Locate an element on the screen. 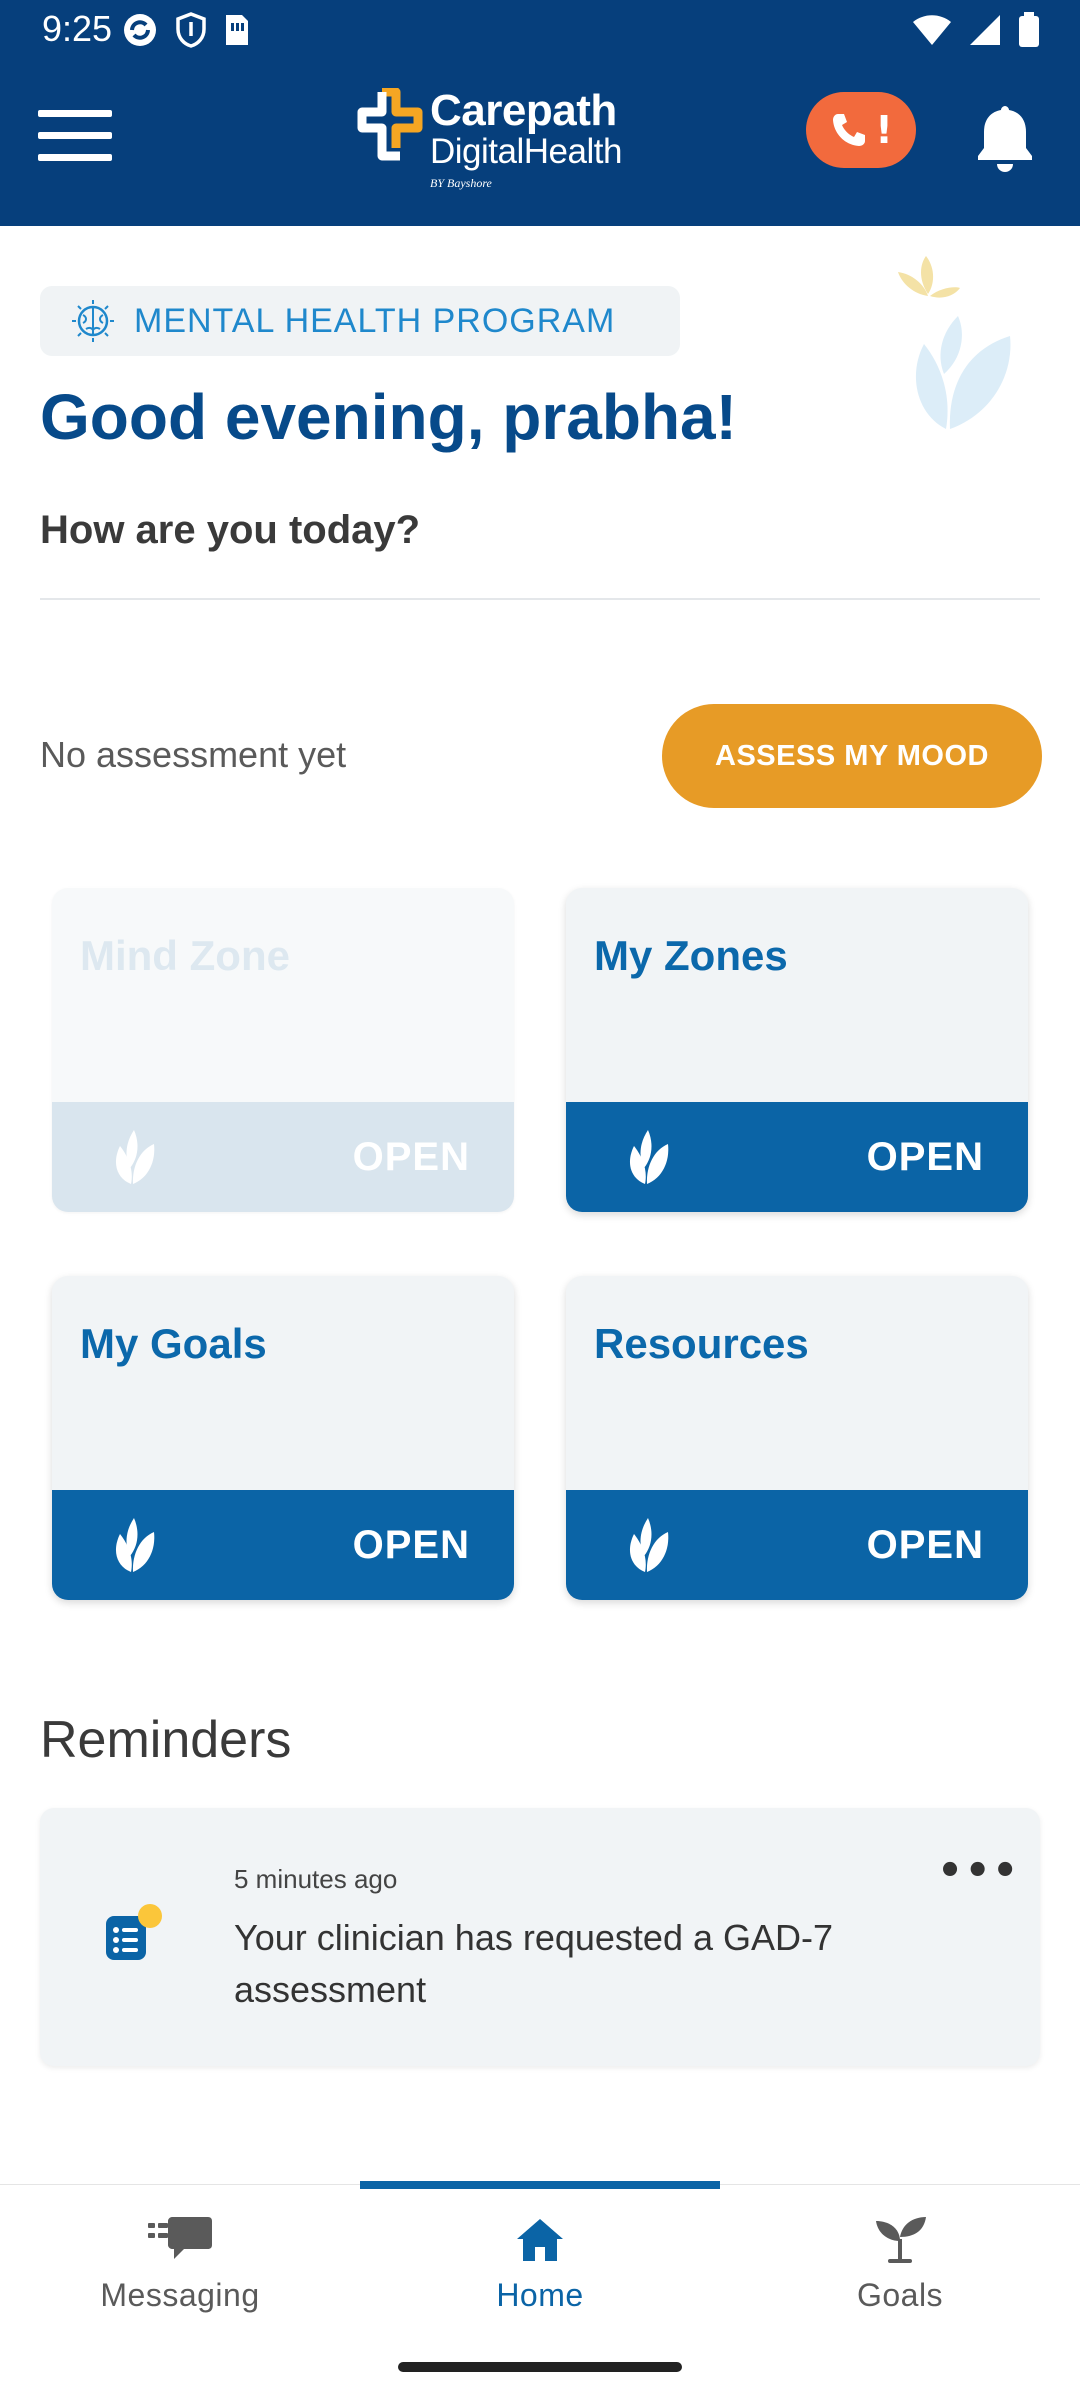 This screenshot has width=1080, height=2400. logo-by: BY Bayshore is located at coordinates (461, 183).